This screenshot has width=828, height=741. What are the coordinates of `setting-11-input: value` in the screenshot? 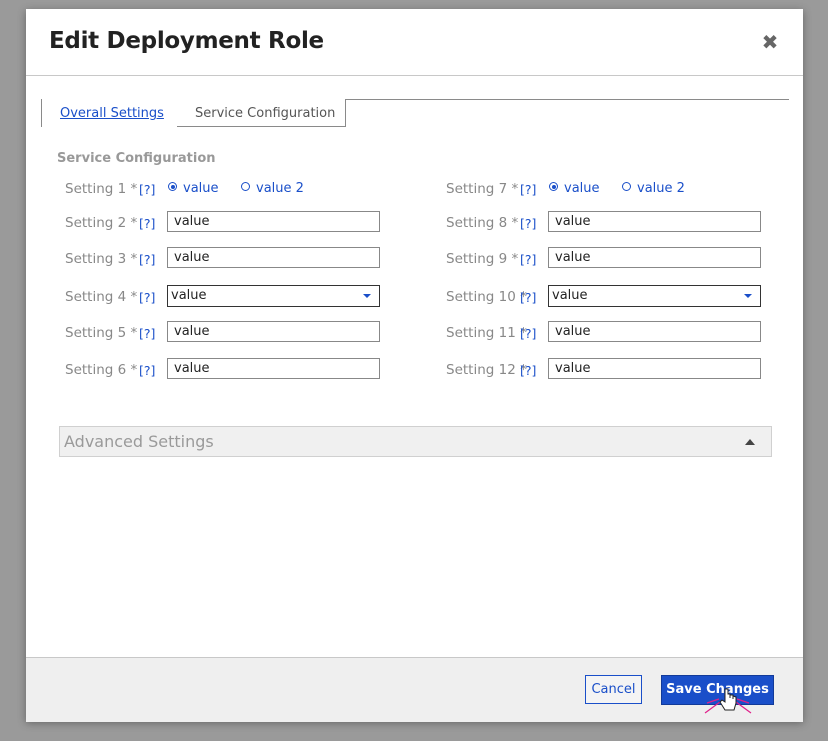 It's located at (654, 331).